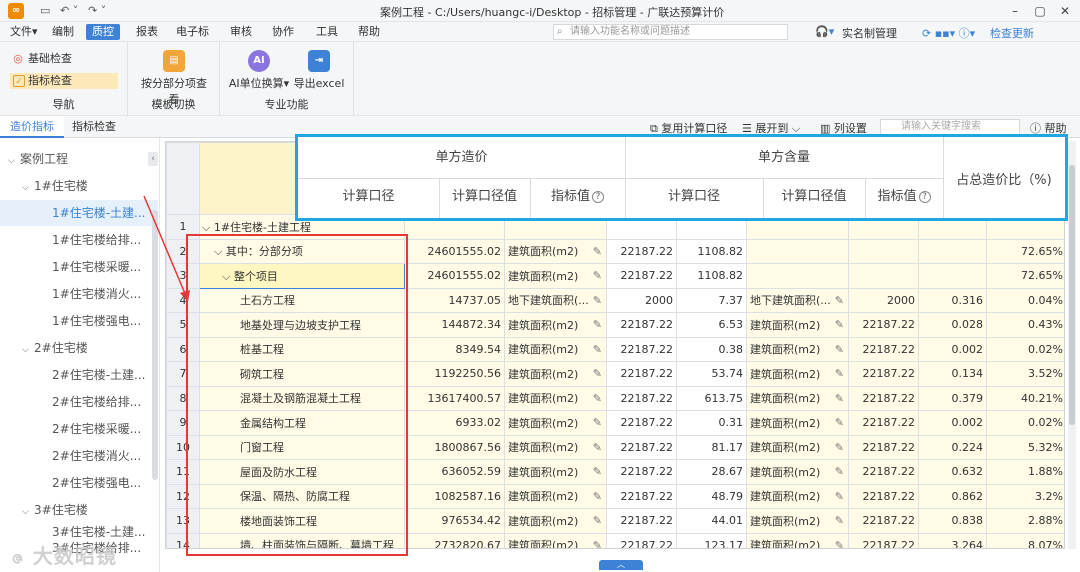 This screenshot has width=1080, height=572. I want to click on indicator-value-2-cell: 0.379, so click(952, 398).